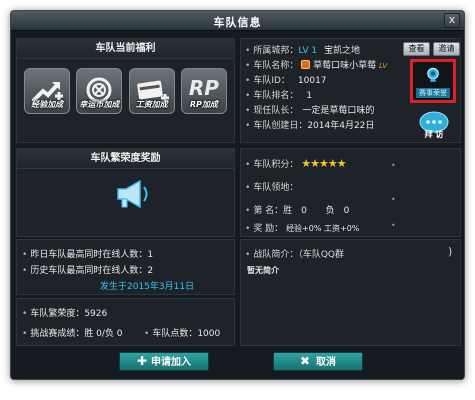  I want to click on close-icon: x, so click(452, 19).